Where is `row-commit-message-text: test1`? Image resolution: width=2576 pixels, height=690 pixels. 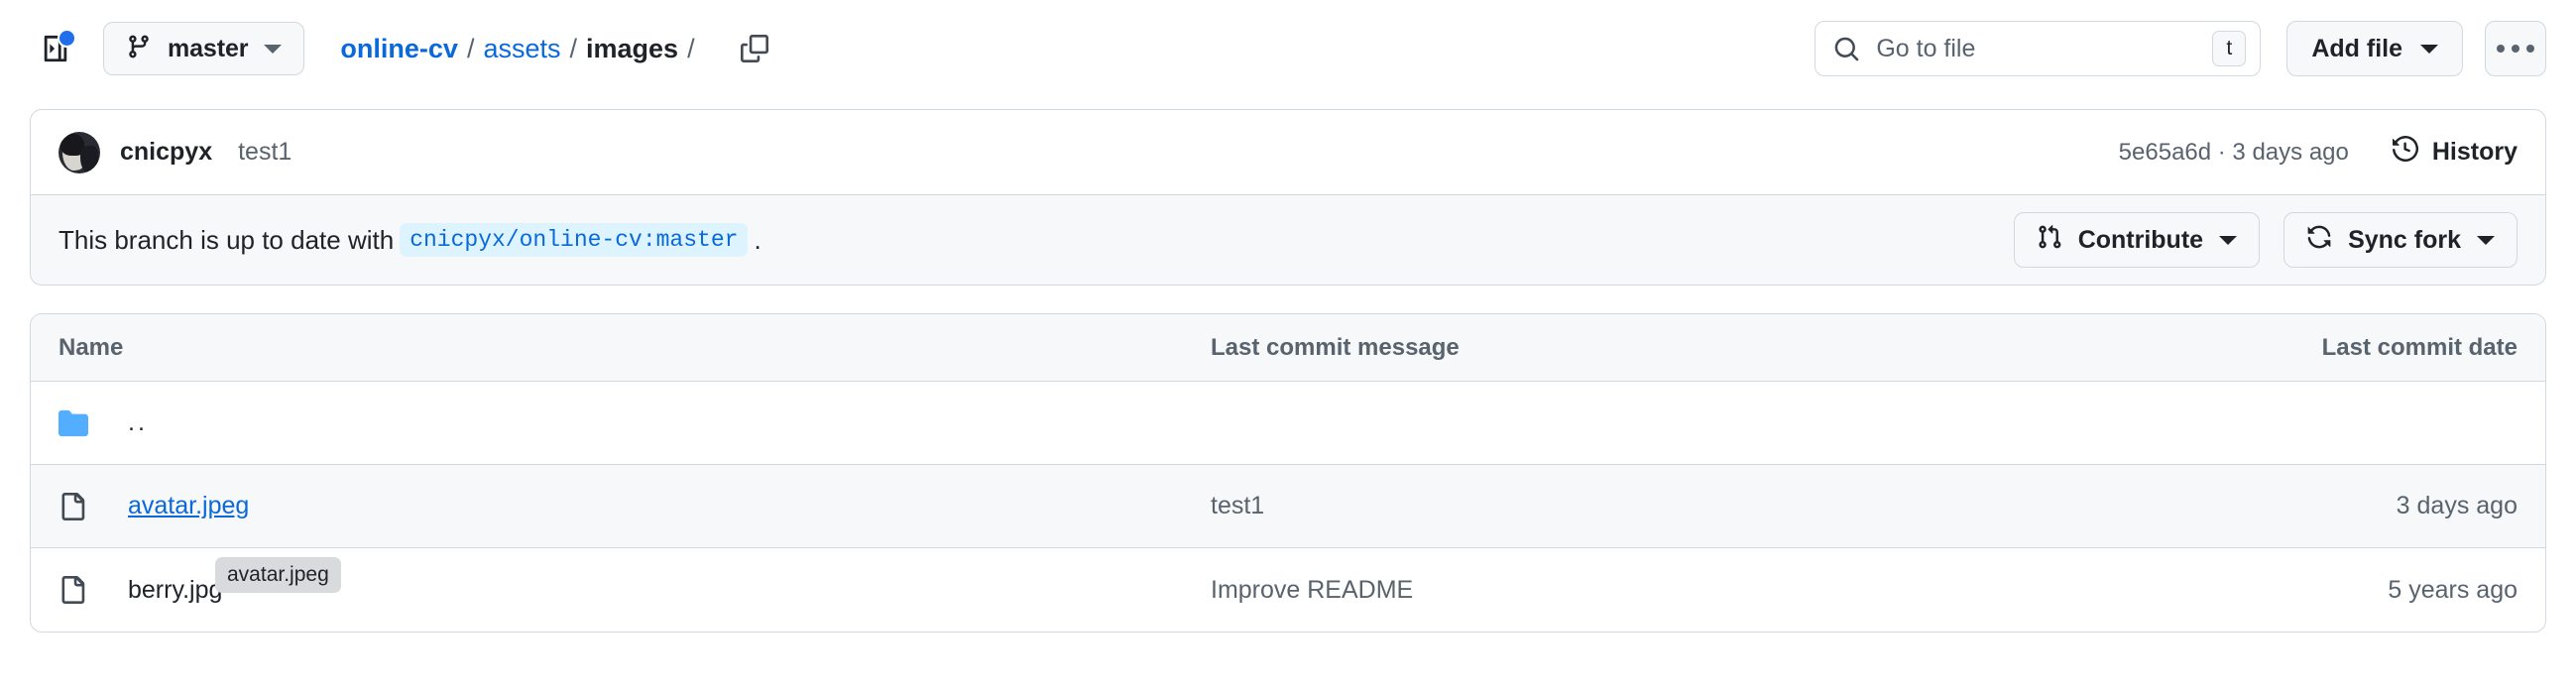
row-commit-message-text: test1 is located at coordinates (1238, 505).